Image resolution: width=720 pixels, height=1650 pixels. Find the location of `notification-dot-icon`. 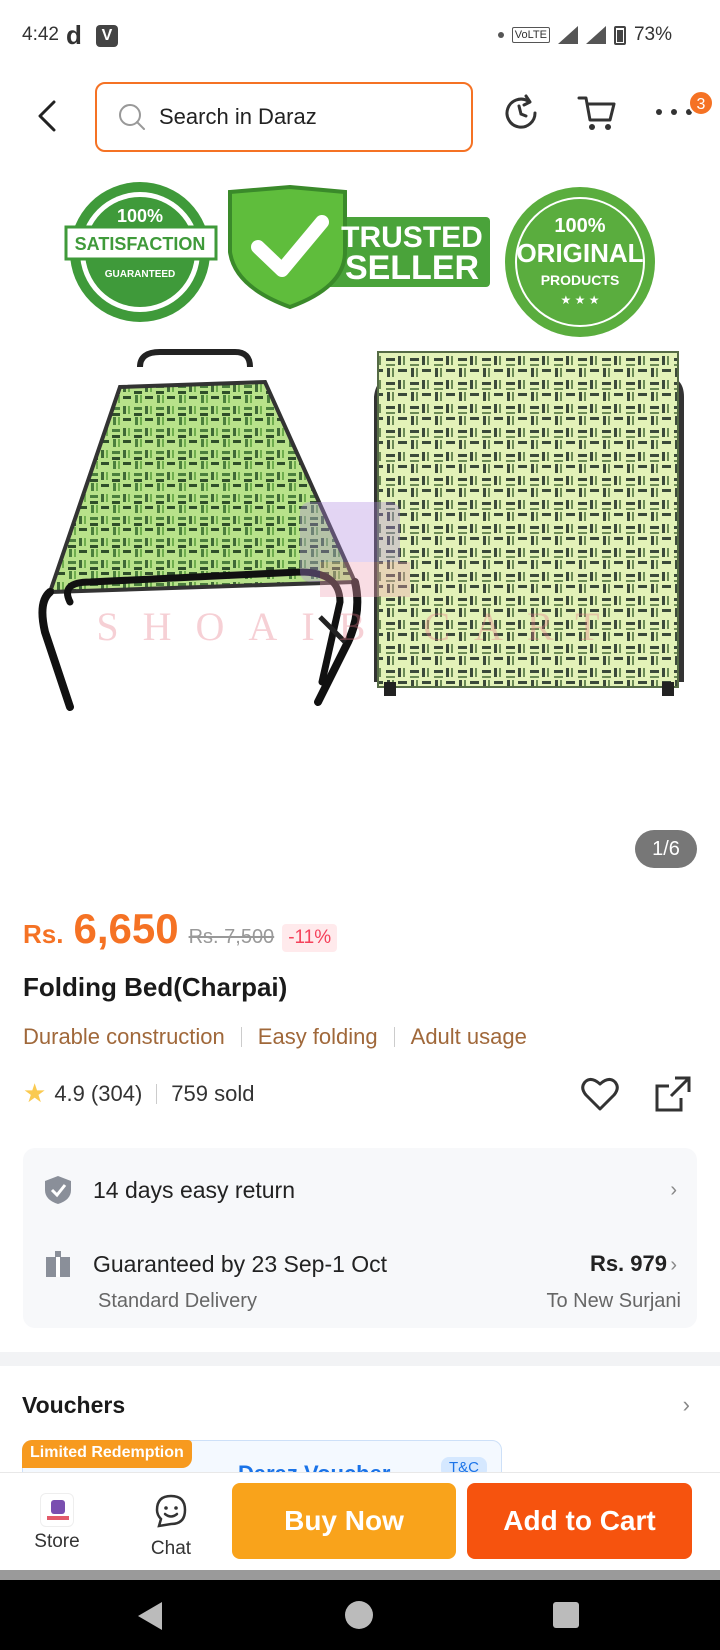

notification-dot-icon is located at coordinates (500, 35).